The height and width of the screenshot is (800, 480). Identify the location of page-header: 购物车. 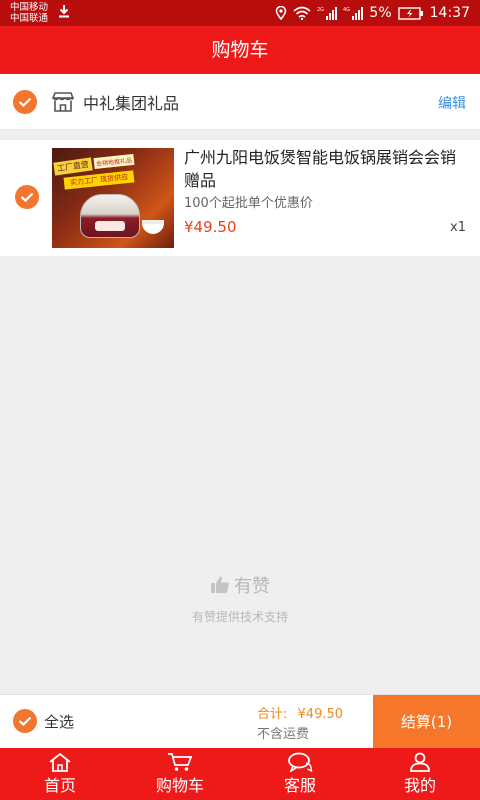
(240, 50).